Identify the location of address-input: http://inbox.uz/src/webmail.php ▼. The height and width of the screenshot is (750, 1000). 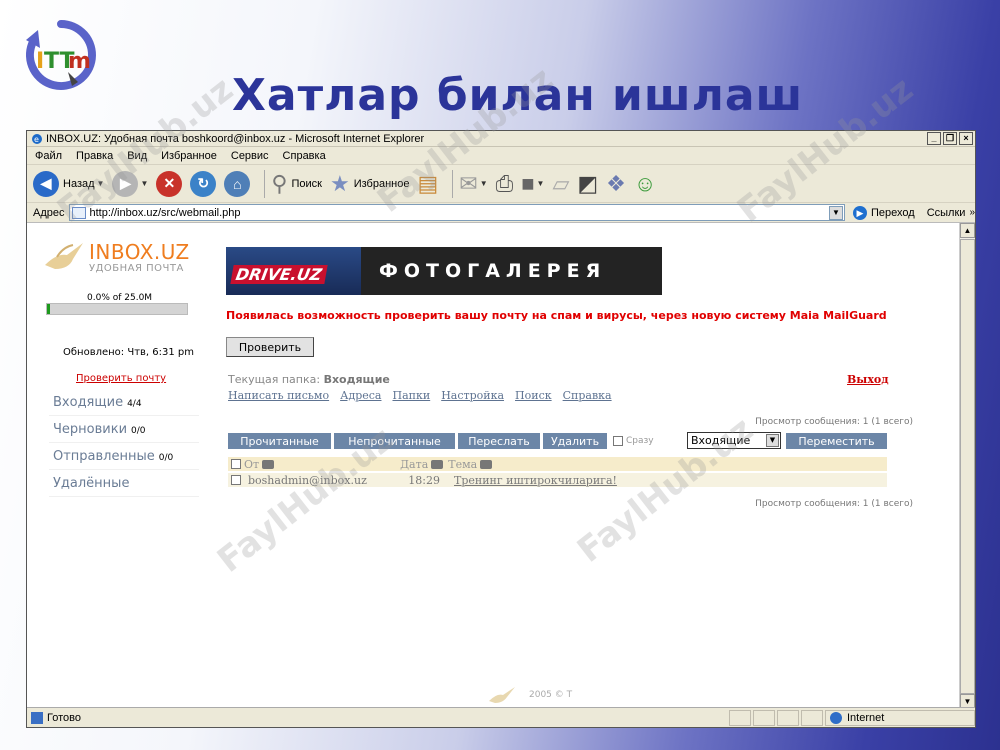
(456, 212).